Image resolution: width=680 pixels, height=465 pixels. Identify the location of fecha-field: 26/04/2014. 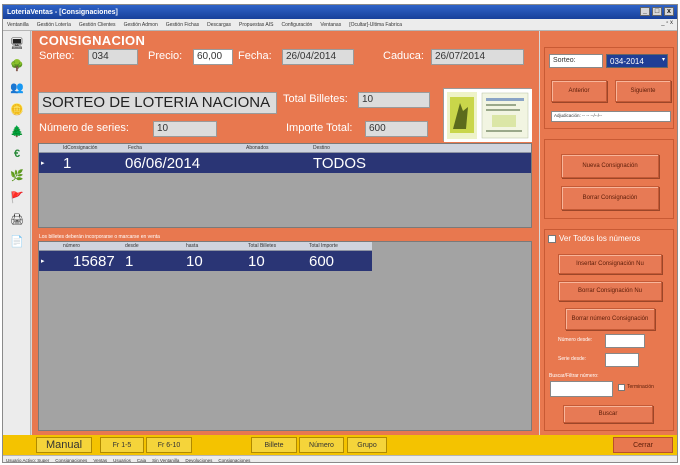
(318, 57).